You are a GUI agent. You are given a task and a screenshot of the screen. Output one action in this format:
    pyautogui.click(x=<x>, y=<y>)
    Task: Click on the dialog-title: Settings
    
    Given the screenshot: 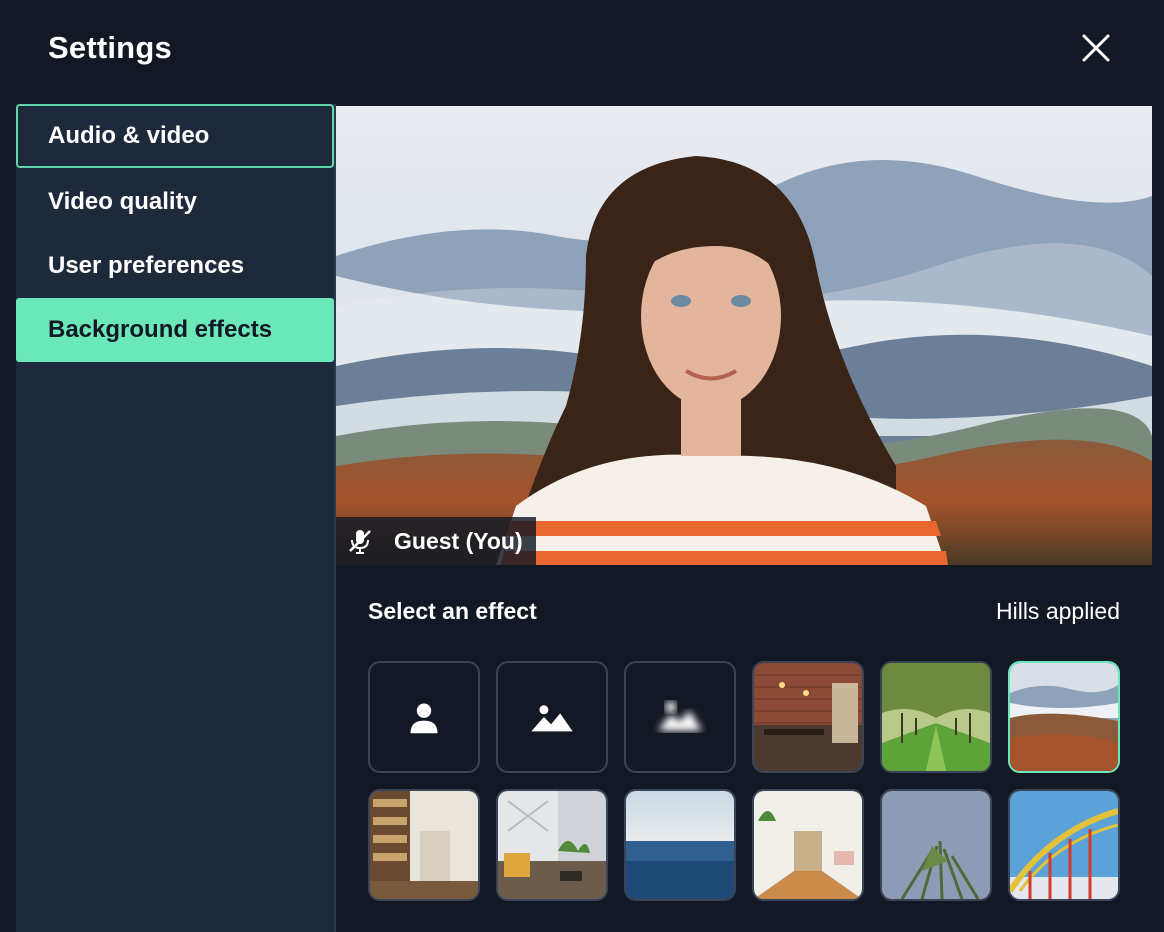 What is the action you would take?
    pyautogui.click(x=110, y=47)
    